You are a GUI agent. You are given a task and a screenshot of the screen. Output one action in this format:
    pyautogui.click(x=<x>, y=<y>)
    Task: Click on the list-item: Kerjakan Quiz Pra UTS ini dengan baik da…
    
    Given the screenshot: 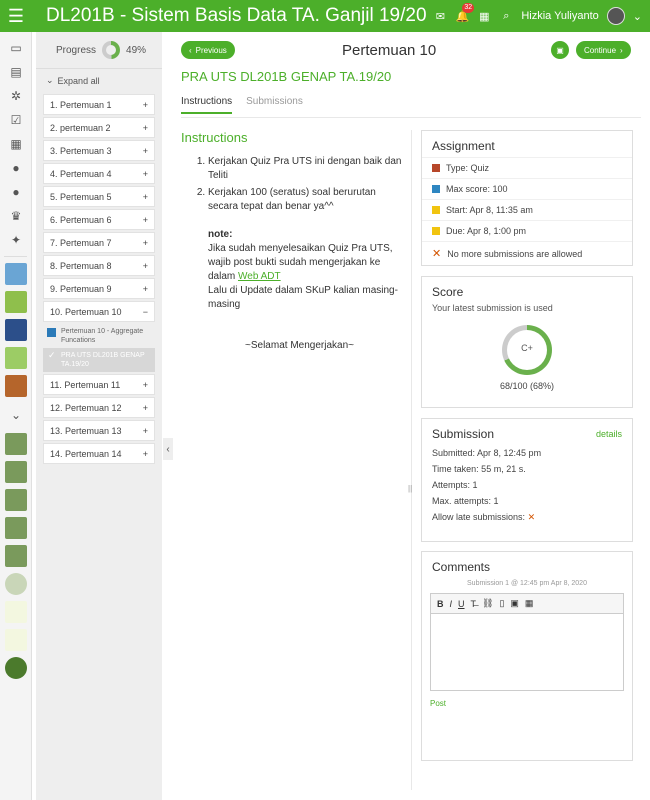 What is the action you would take?
    pyautogui.click(x=307, y=169)
    